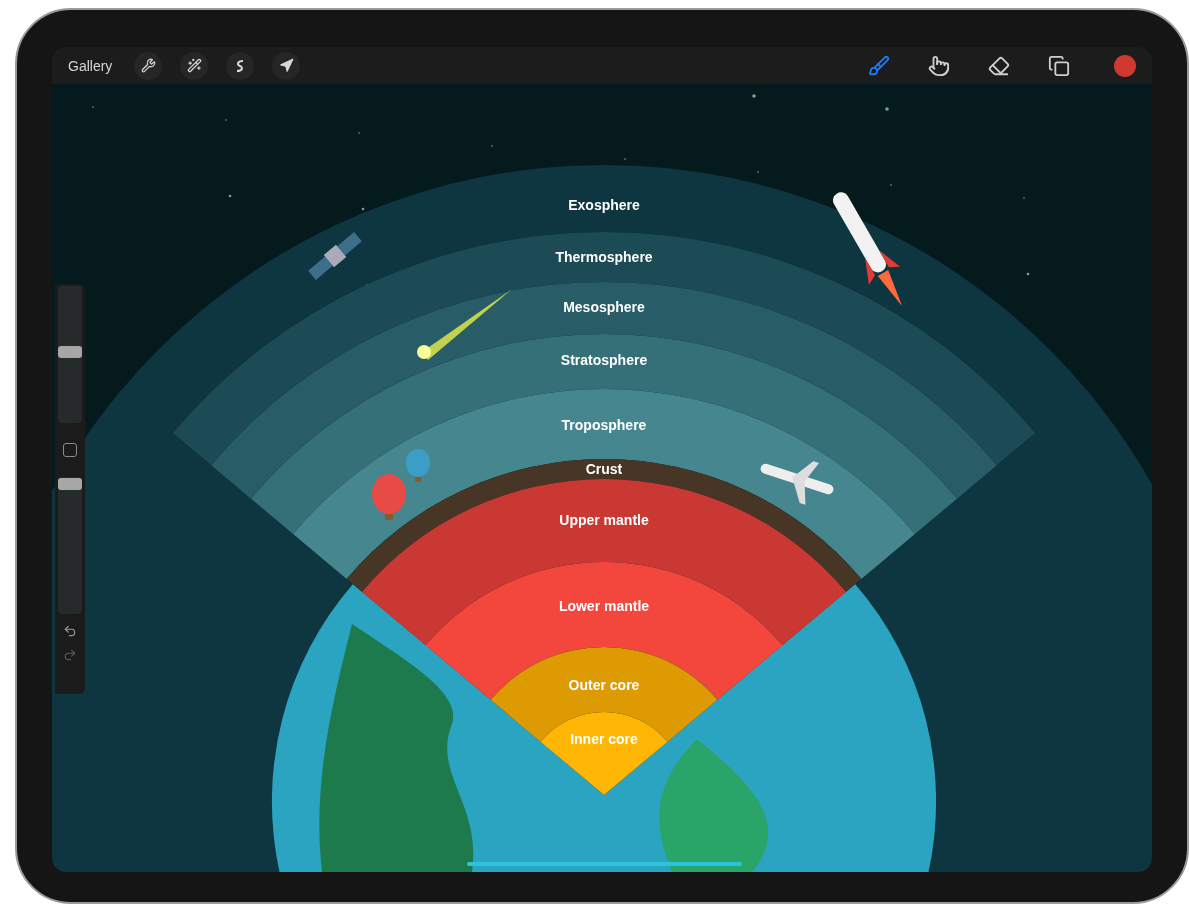 The width and height of the screenshot is (1189, 904). What do you see at coordinates (70, 631) in the screenshot?
I see `undo-icon` at bounding box center [70, 631].